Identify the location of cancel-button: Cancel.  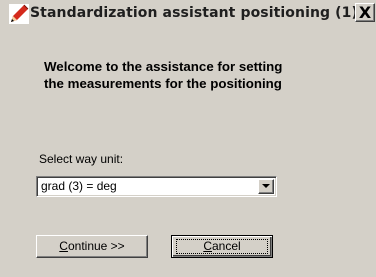
(222, 246).